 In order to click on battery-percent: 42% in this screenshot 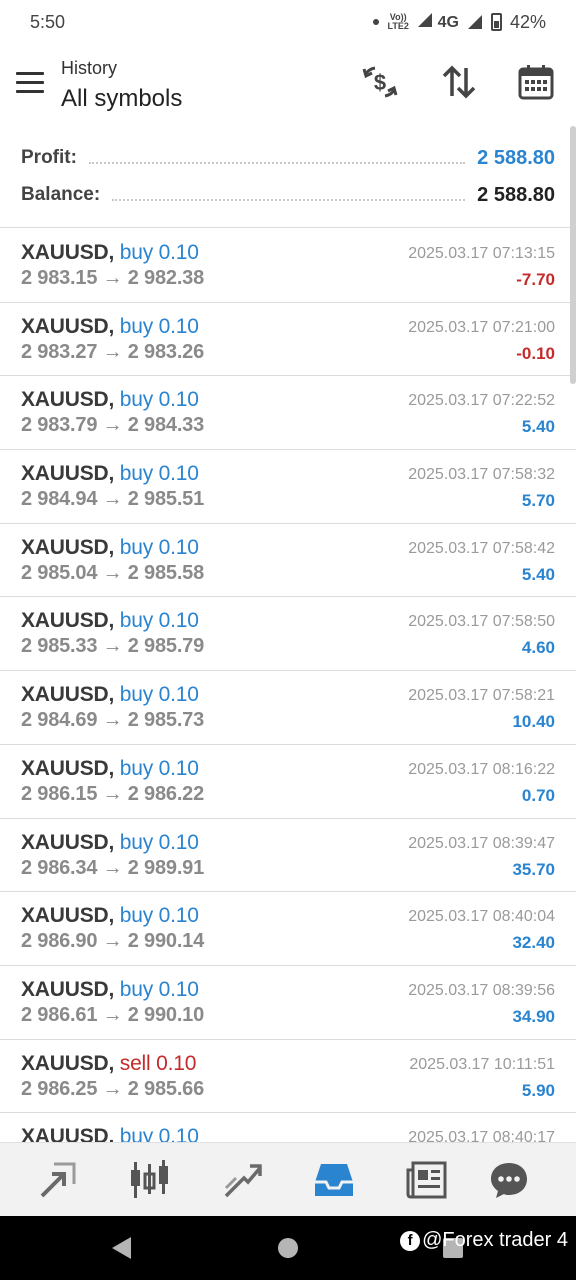, I will do `click(527, 21)`.